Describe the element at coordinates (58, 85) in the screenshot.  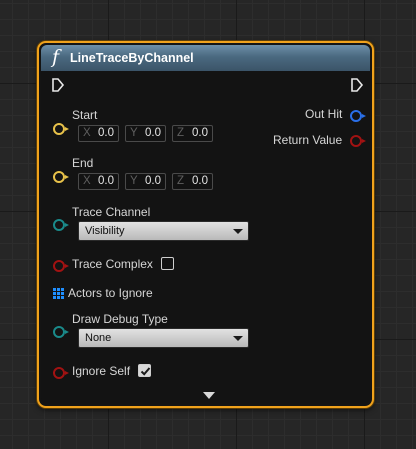
I see `exec-in-pin` at that location.